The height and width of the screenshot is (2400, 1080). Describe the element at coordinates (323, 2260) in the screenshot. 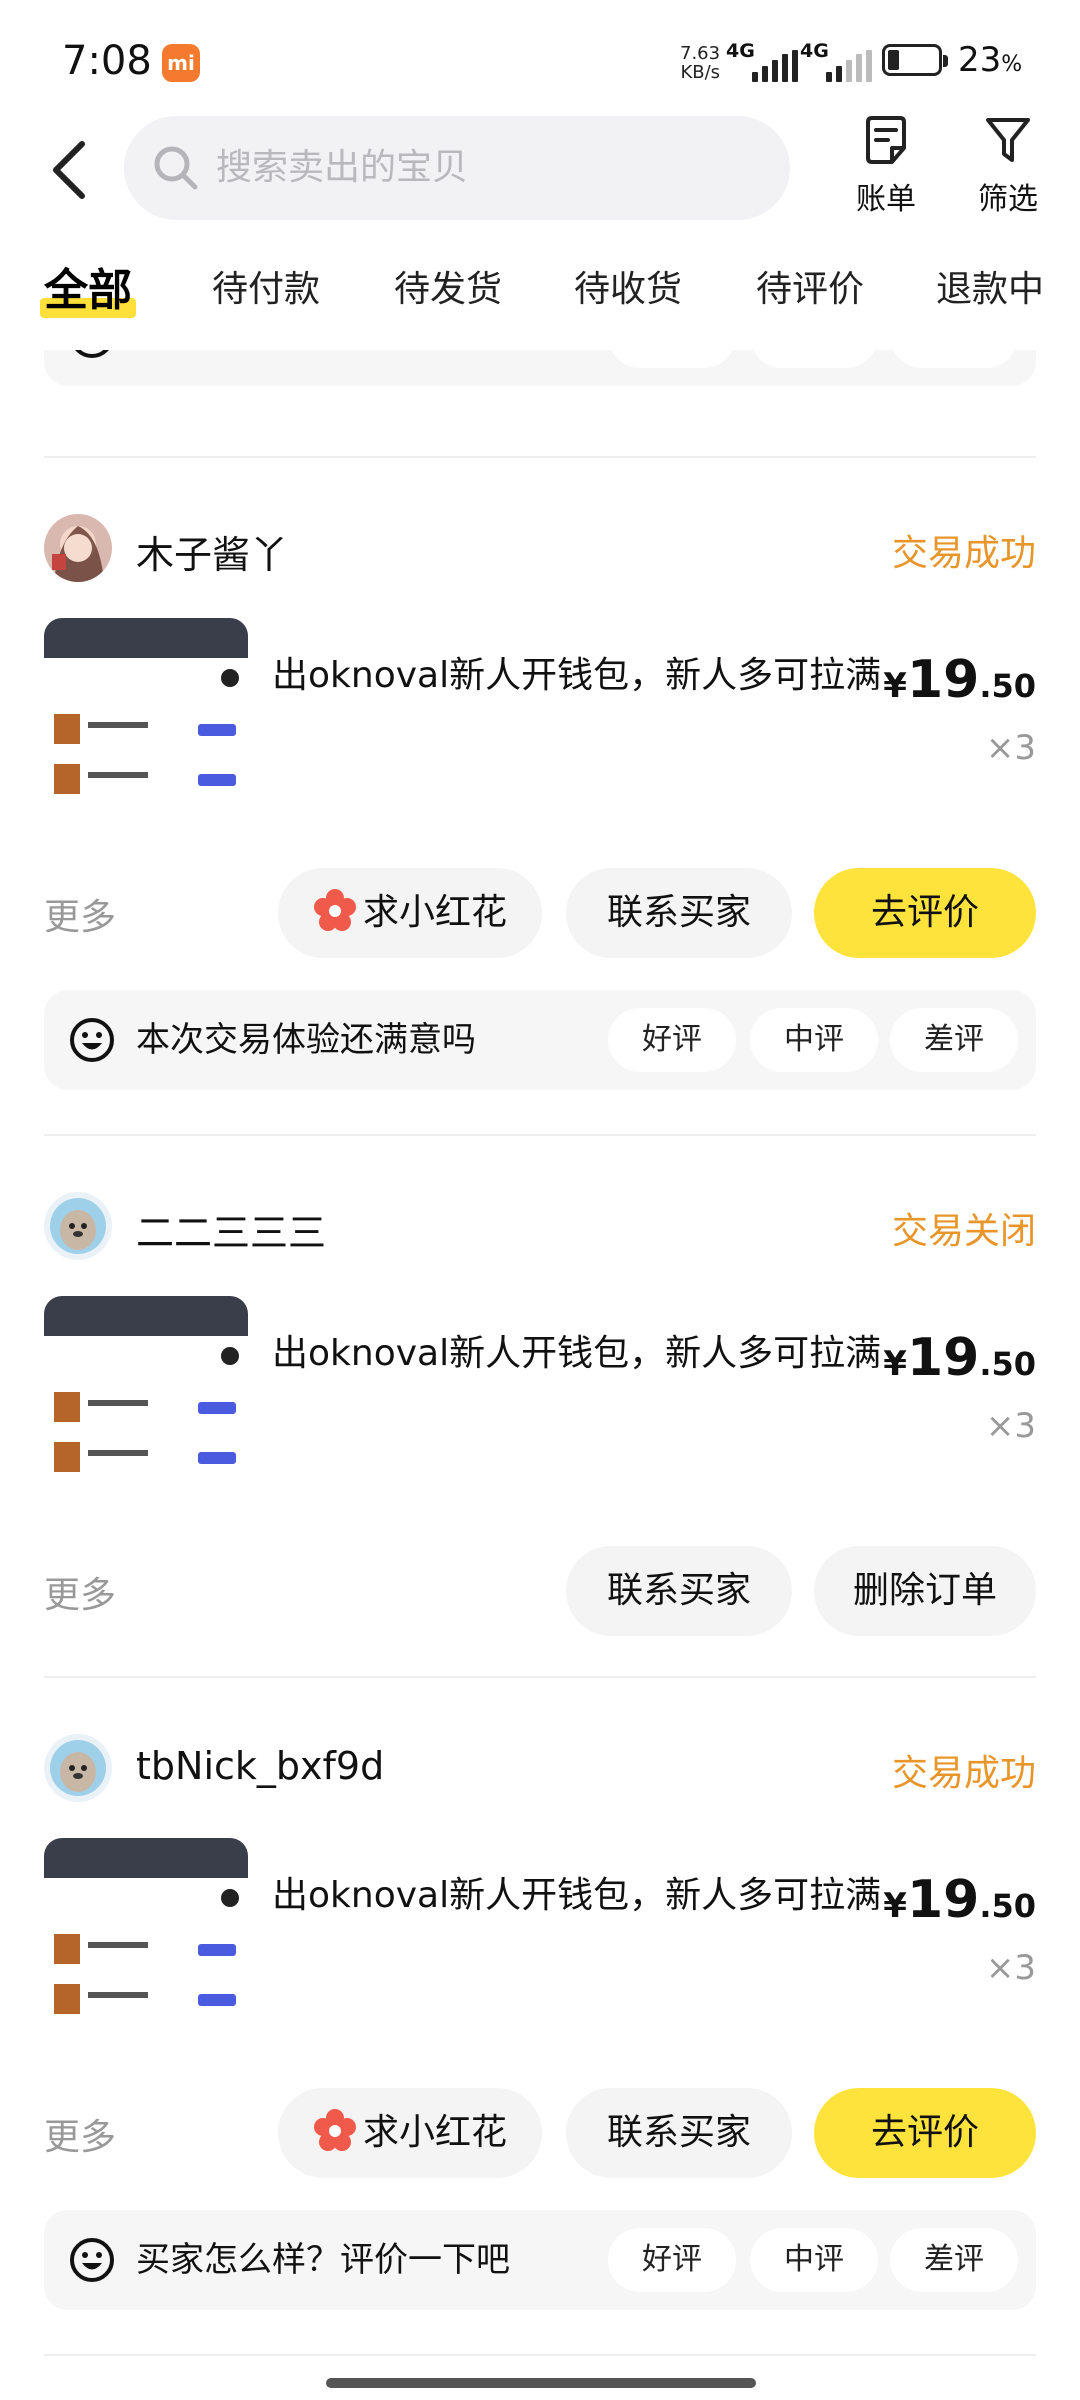

I see `rating-question: 买家怎么样？评价一下吧` at that location.